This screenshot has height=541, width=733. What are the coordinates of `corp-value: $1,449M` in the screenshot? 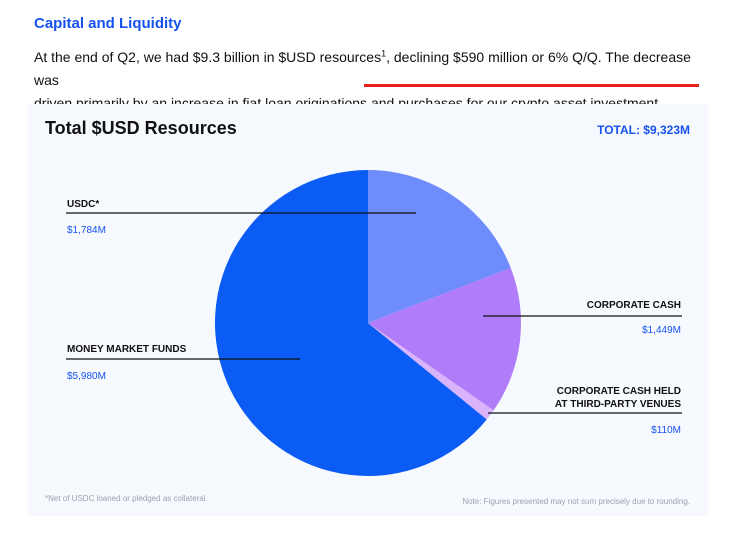 It's located at (661, 330).